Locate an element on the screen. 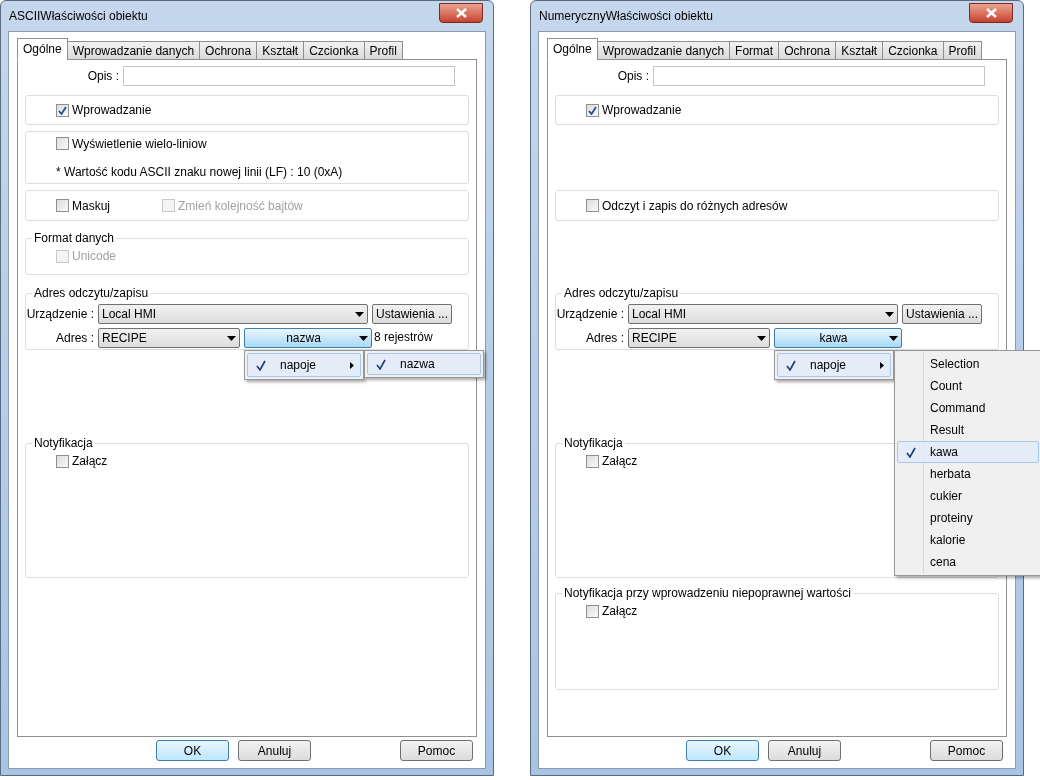 The image size is (1040, 780). menu-item: cena is located at coordinates (968, 562).